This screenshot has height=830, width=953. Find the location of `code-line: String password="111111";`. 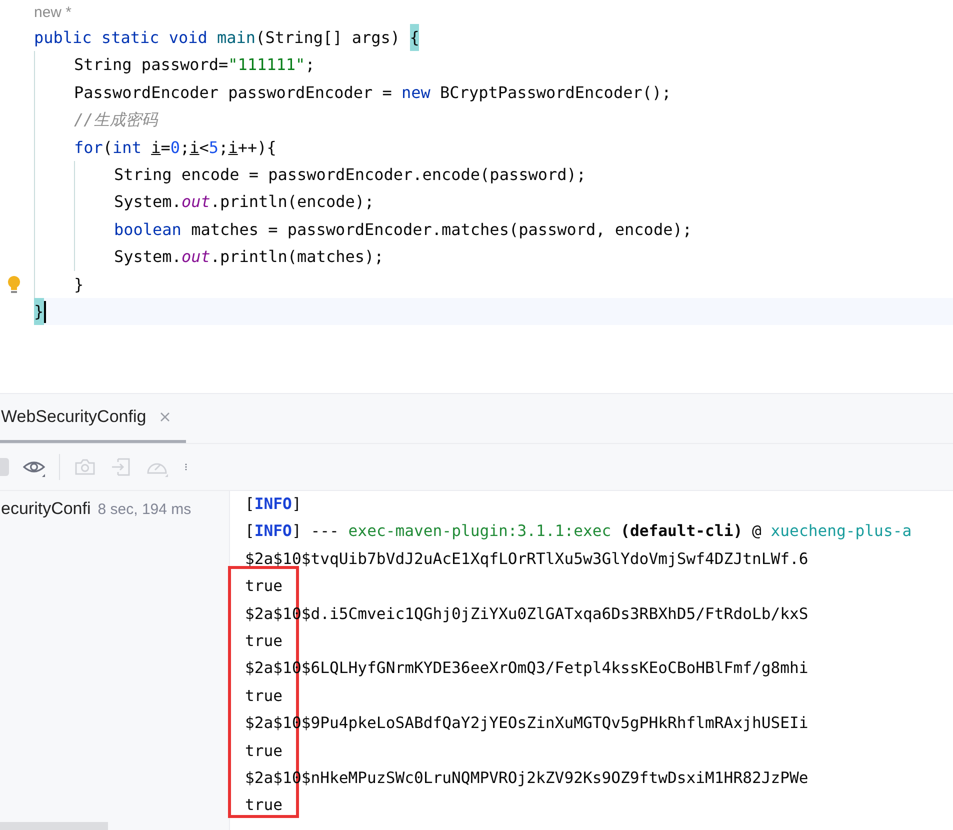

code-line: String password="111111"; is located at coordinates (195, 65).